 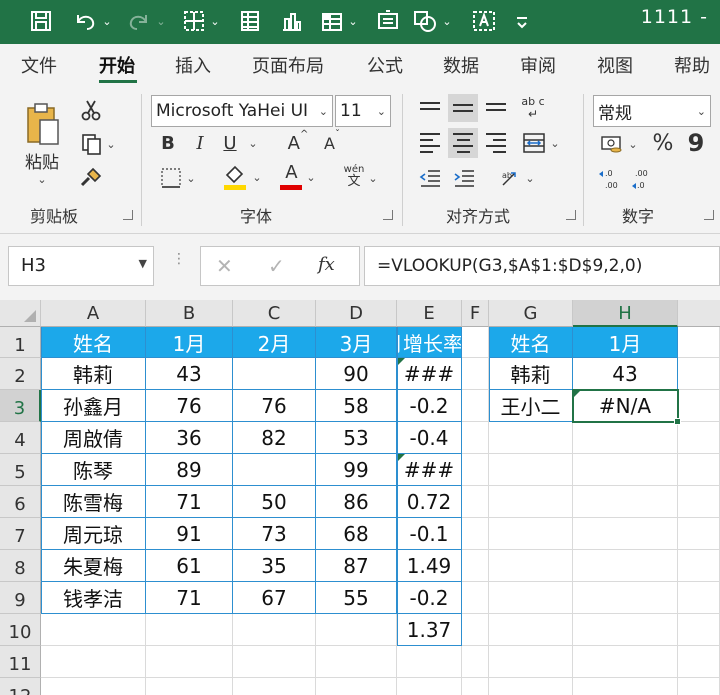 I want to click on value-cell: 67, so click(x=274, y=598).